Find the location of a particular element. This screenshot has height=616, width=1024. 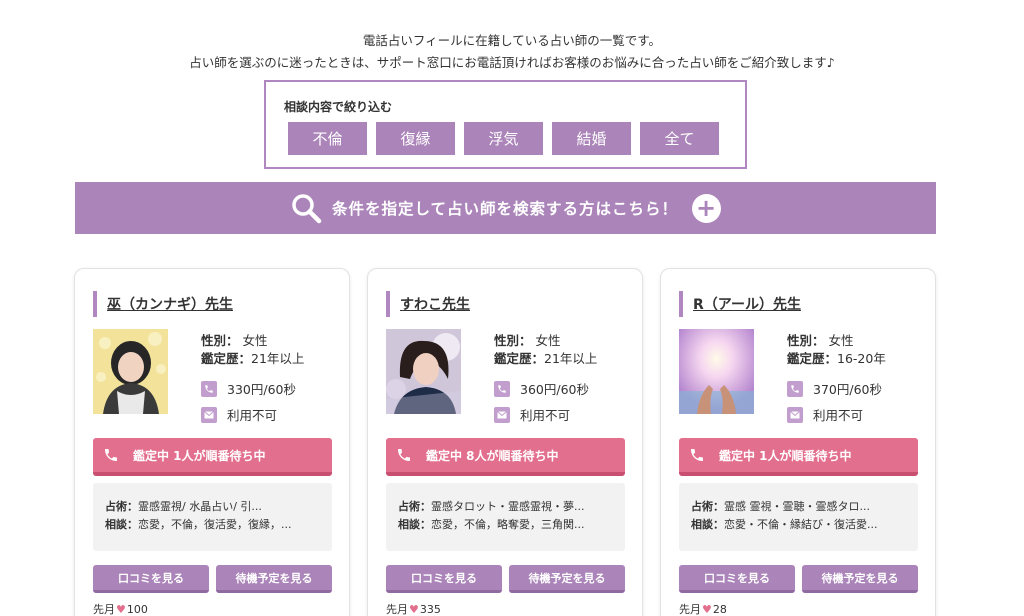

likes-count: 335 is located at coordinates (430, 609).